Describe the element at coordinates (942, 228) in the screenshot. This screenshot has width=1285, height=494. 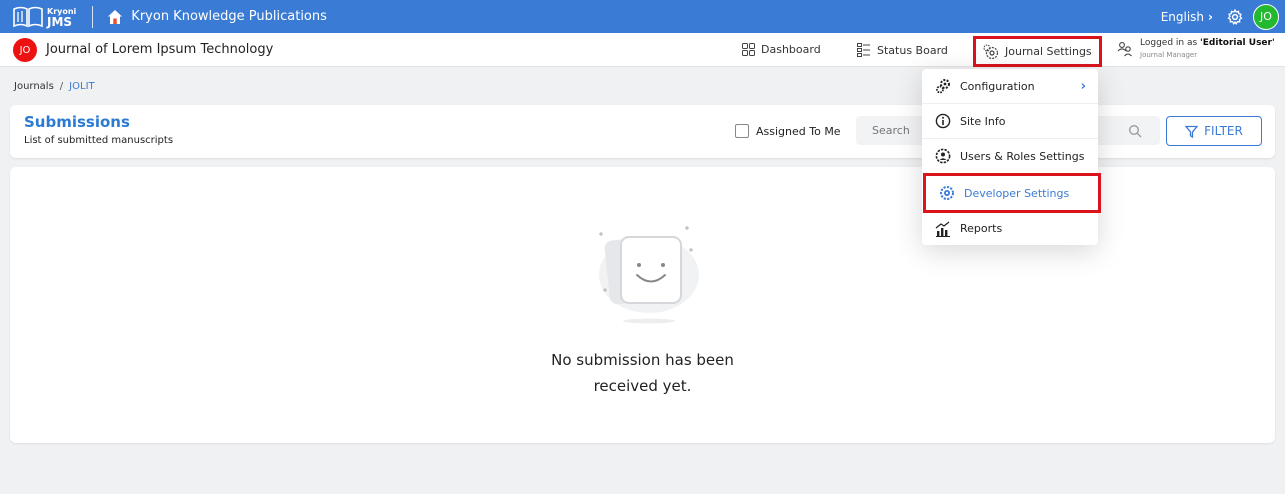
I see `reports-chart-icon` at that location.